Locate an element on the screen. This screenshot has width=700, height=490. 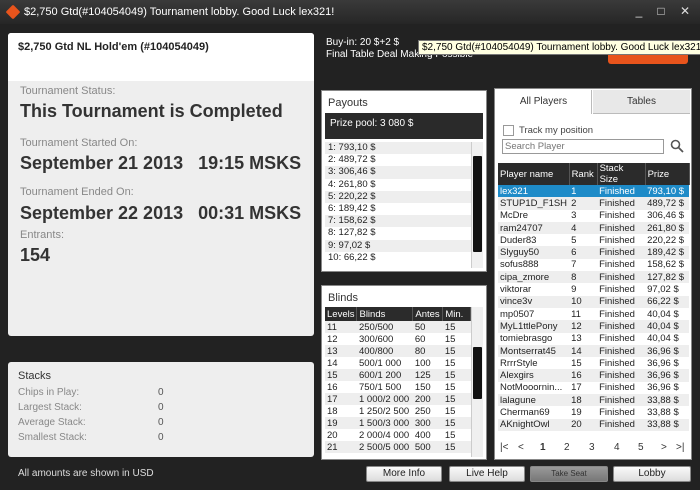
payouts-scrollbar is located at coordinates (477, 205).